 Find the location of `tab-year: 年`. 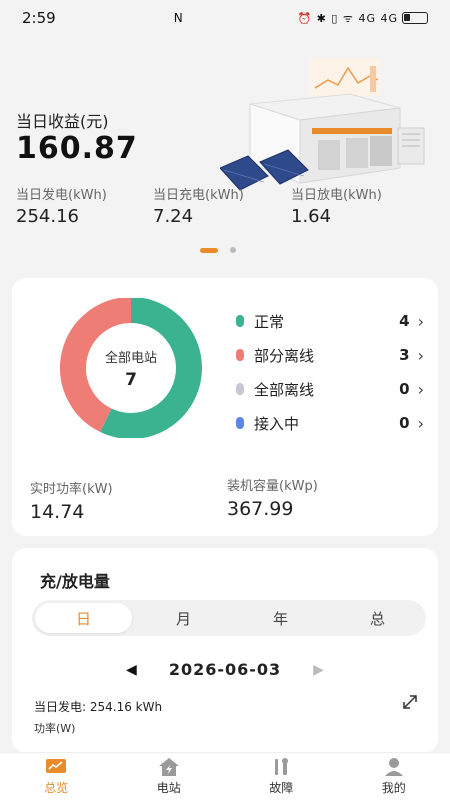

tab-year: 年 is located at coordinates (280, 618).